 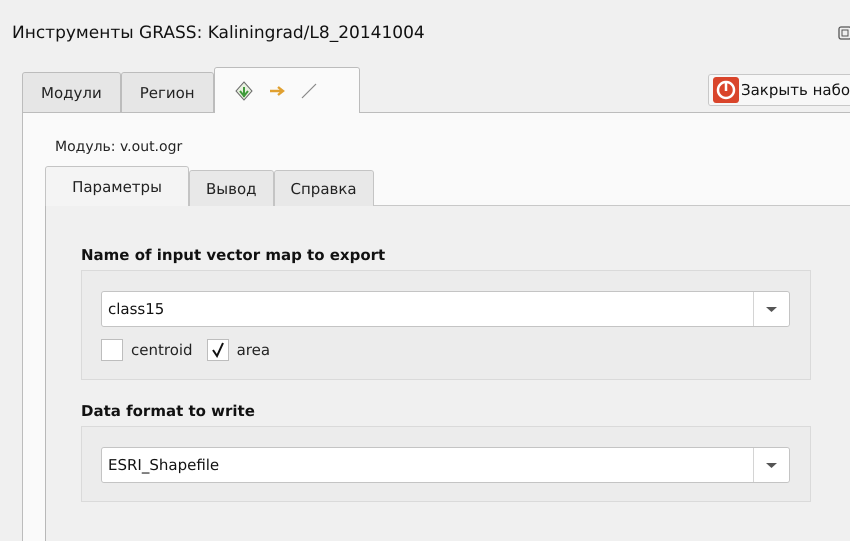 I want to click on tab: Вывод, so click(x=231, y=188).